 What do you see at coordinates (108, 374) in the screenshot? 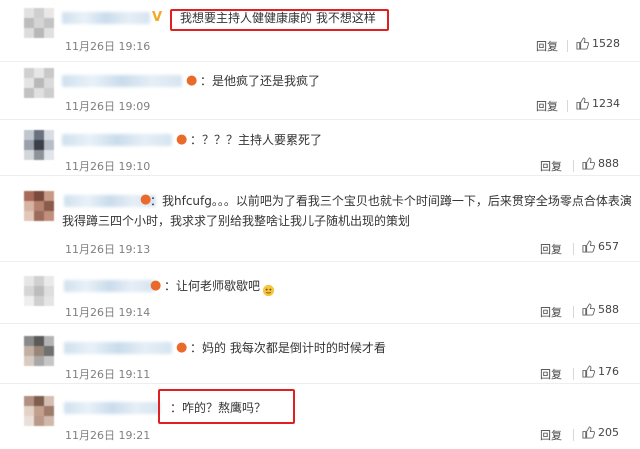
I see `comment-time: 11月26日 19:11` at bounding box center [108, 374].